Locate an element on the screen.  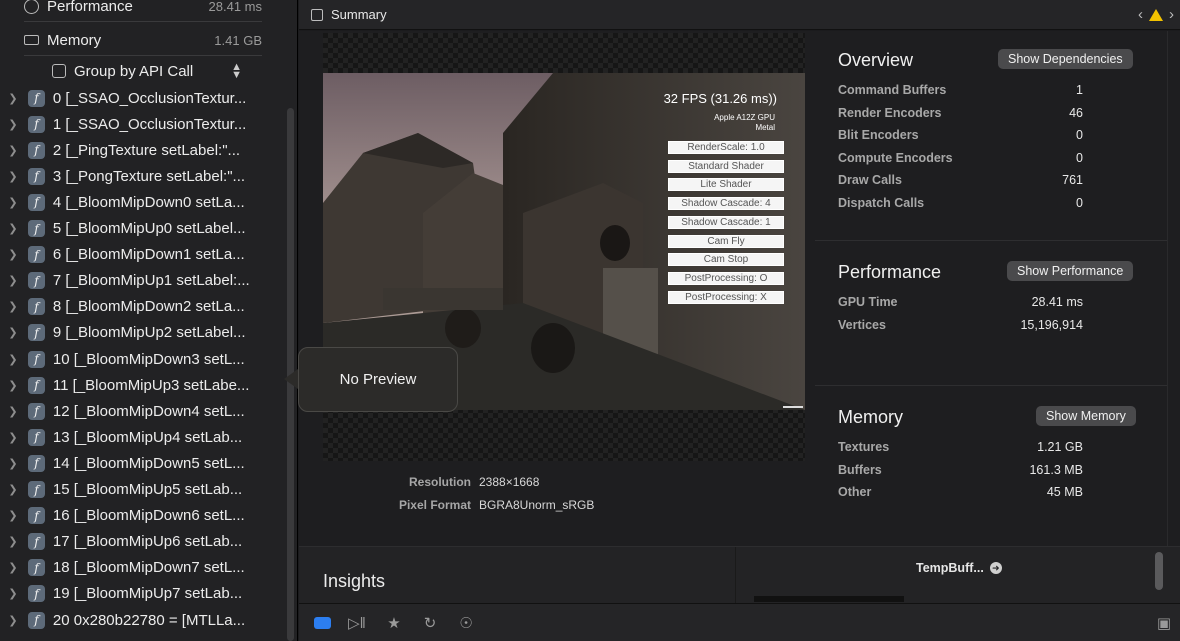
stat-label: Other is located at coordinates (855, 492).